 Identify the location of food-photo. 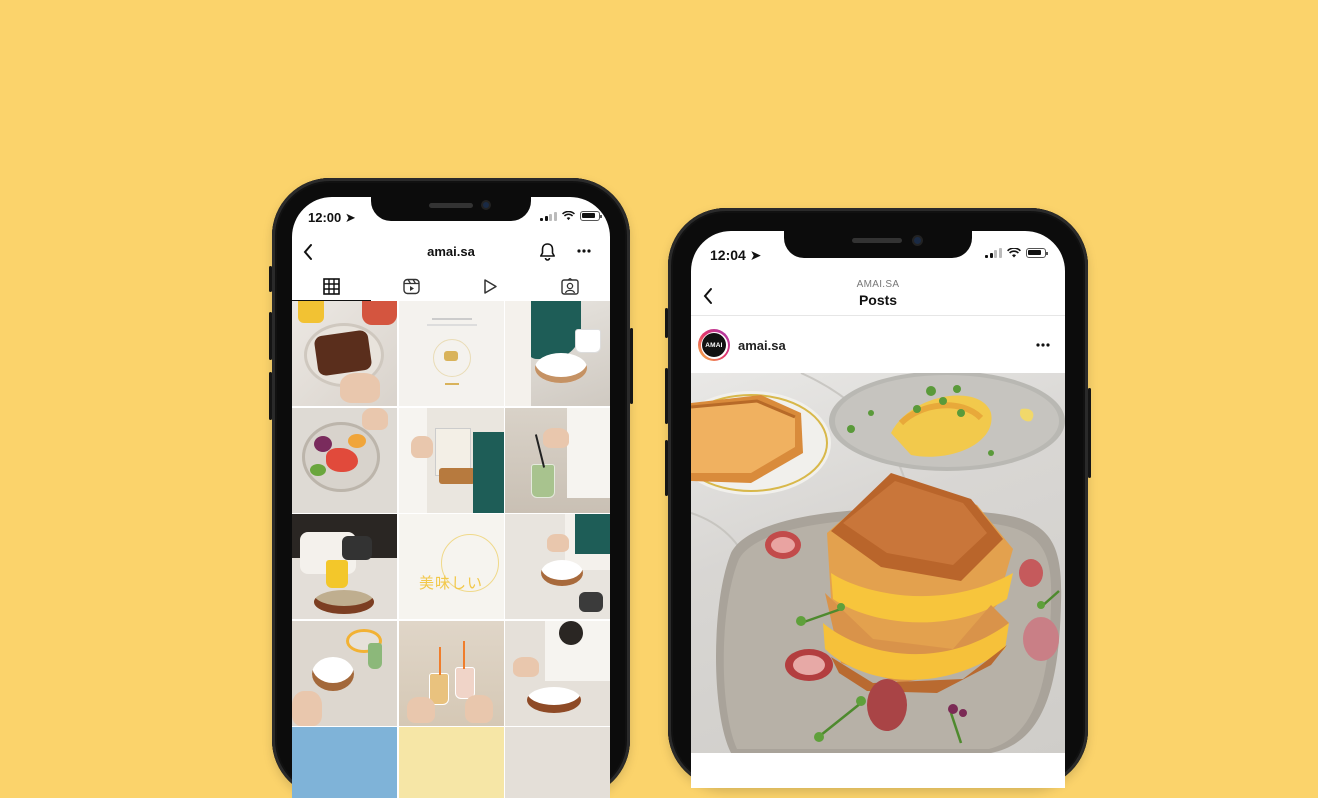
(878, 563).